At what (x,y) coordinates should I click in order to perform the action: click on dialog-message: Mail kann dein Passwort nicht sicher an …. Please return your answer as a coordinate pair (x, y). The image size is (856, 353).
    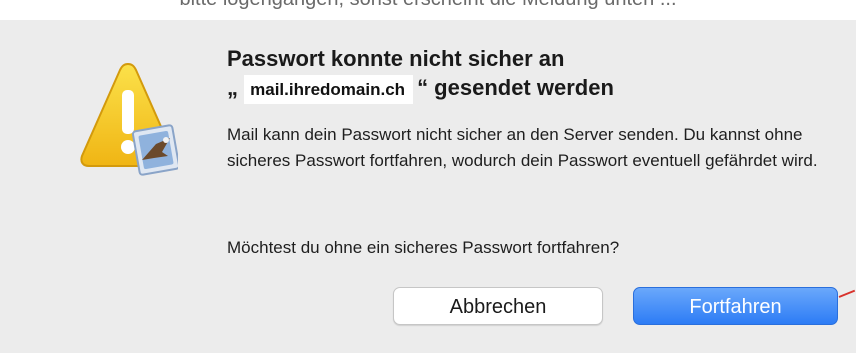
    Looking at the image, I should click on (522, 147).